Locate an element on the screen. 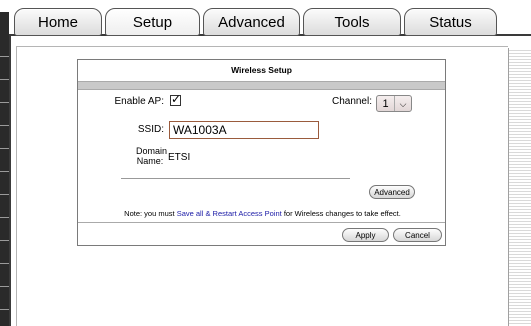 This screenshot has height=326, width=531. ssid-input is located at coordinates (244, 130).